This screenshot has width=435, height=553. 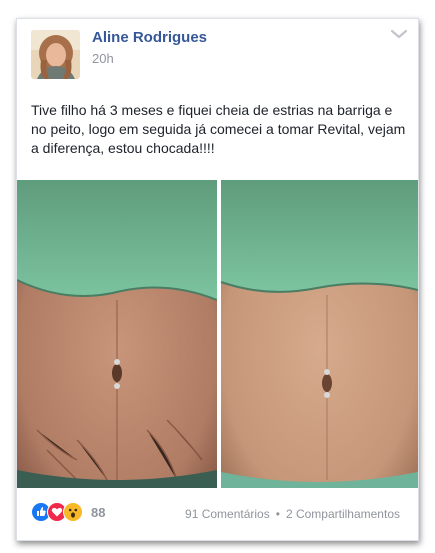 What do you see at coordinates (399, 34) in the screenshot?
I see `chevron-down-icon` at bounding box center [399, 34].